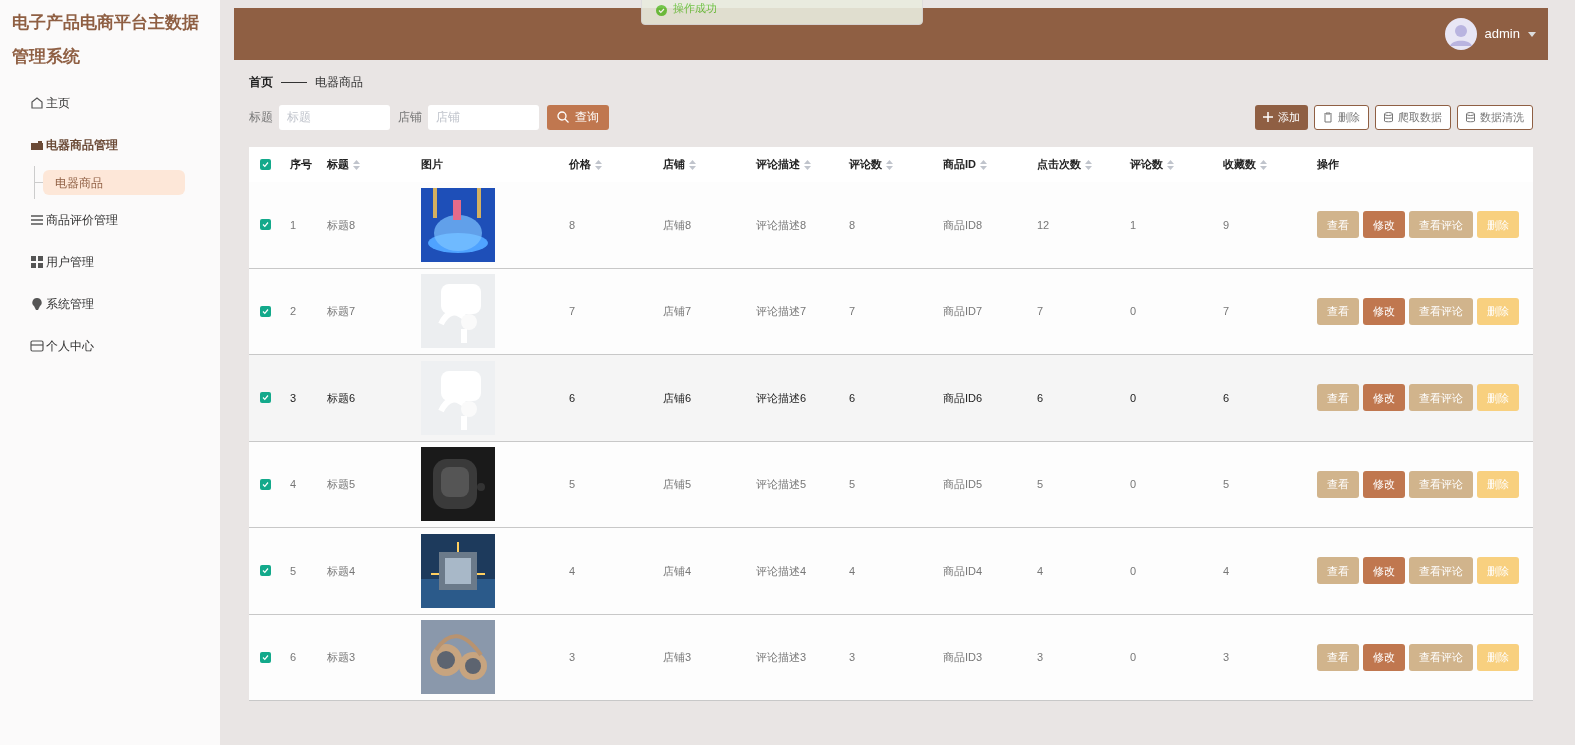 The image size is (1575, 745). What do you see at coordinates (110, 145) in the screenshot?
I see `sidebar-item: 电器商品管理` at bounding box center [110, 145].